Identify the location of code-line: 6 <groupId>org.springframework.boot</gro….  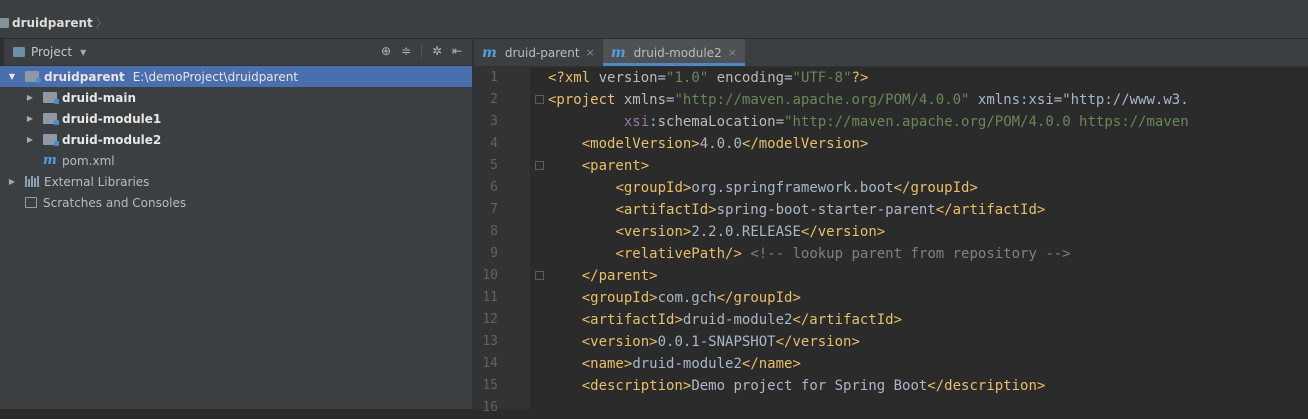
(891, 188).